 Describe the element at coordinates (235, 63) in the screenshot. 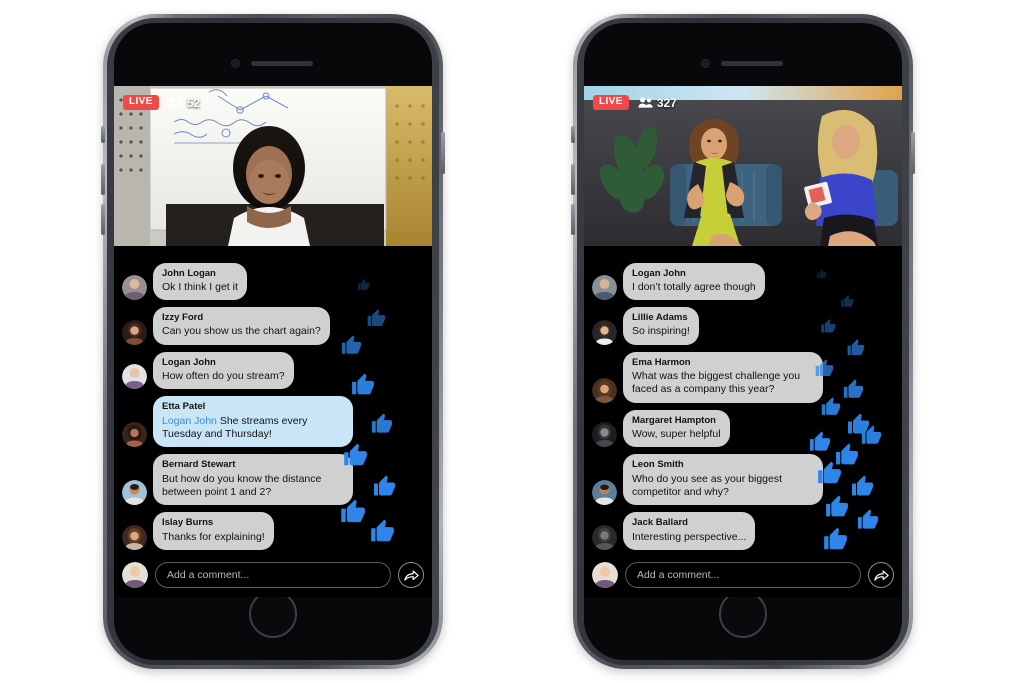

I see `front-camera-icon` at that location.